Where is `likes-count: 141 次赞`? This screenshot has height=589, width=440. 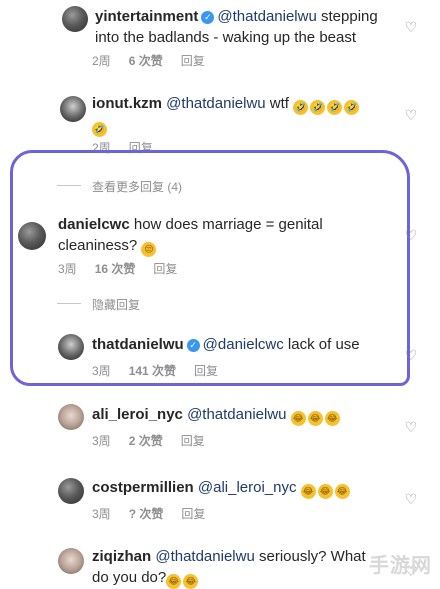 likes-count: 141 次赞 is located at coordinates (152, 371).